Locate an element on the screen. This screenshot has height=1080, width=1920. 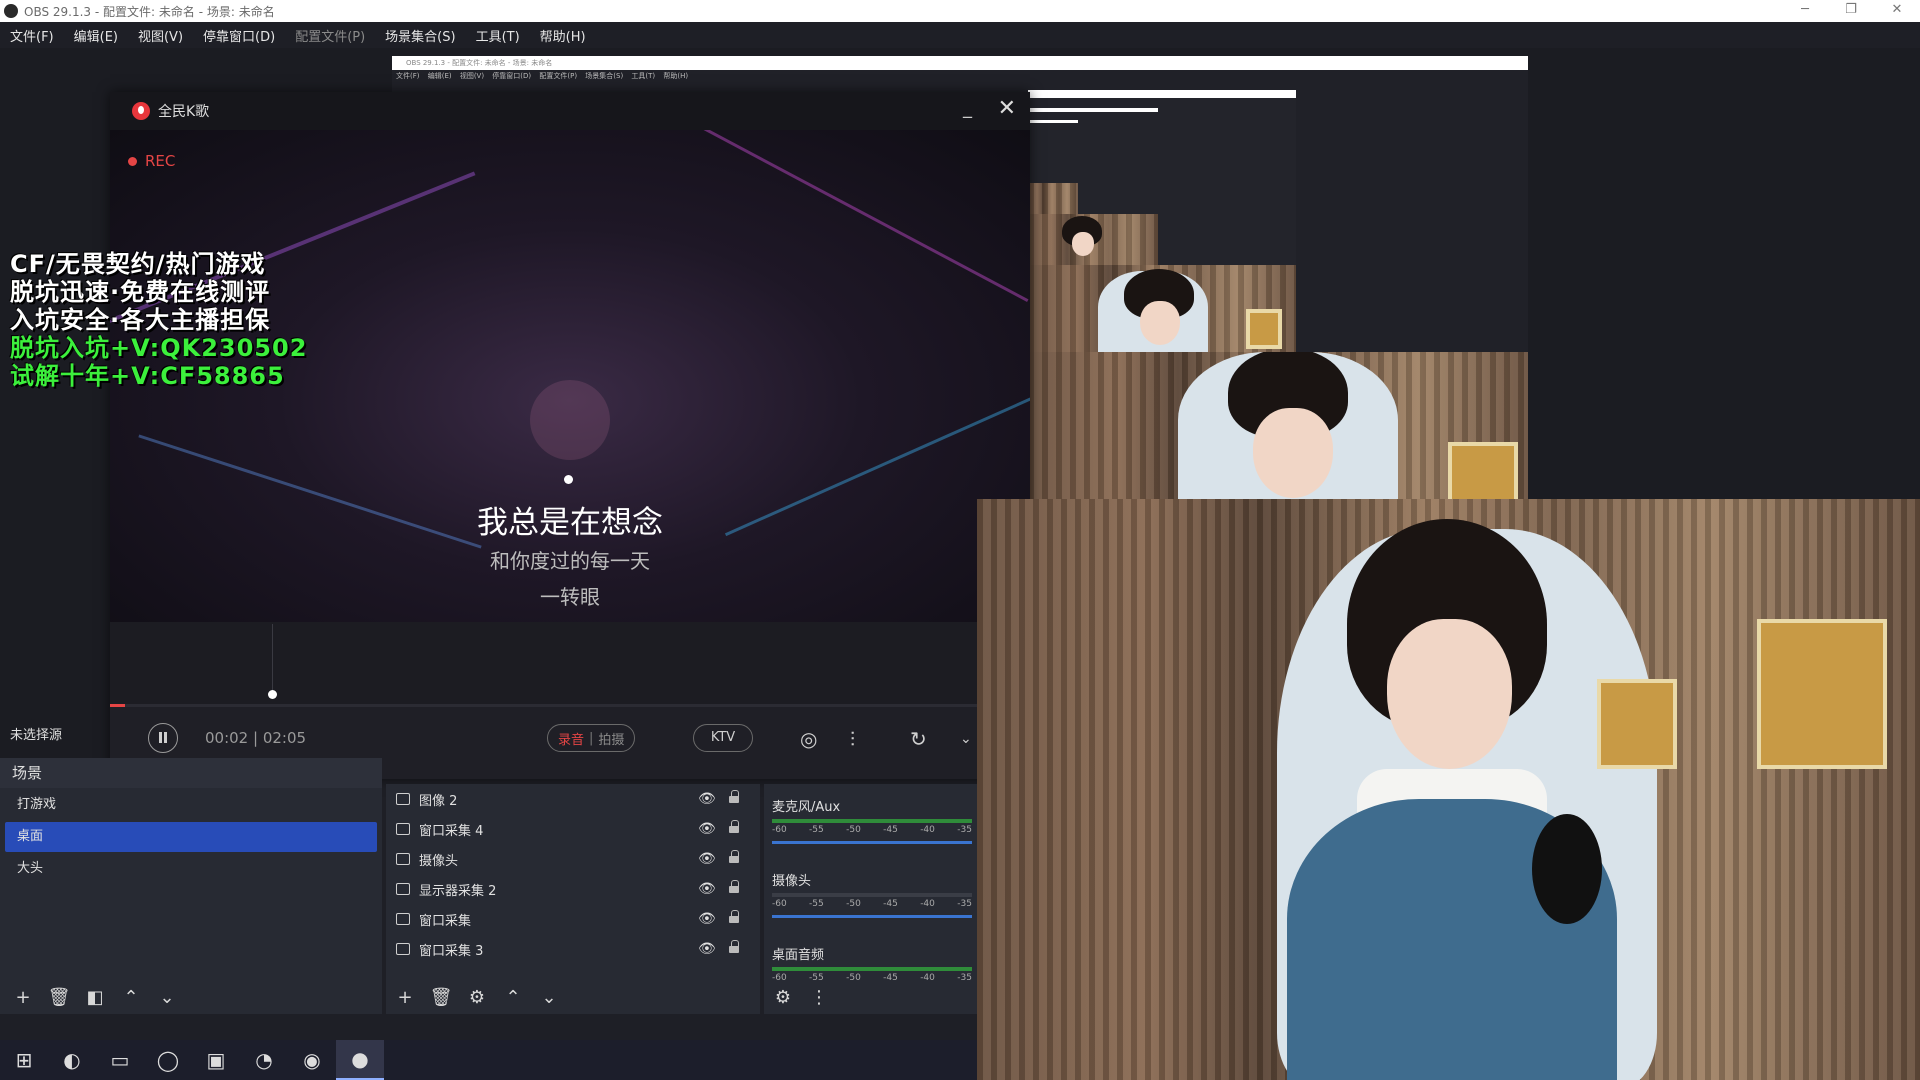
ktv-app-title: 全民K歌 is located at coordinates (184, 112).